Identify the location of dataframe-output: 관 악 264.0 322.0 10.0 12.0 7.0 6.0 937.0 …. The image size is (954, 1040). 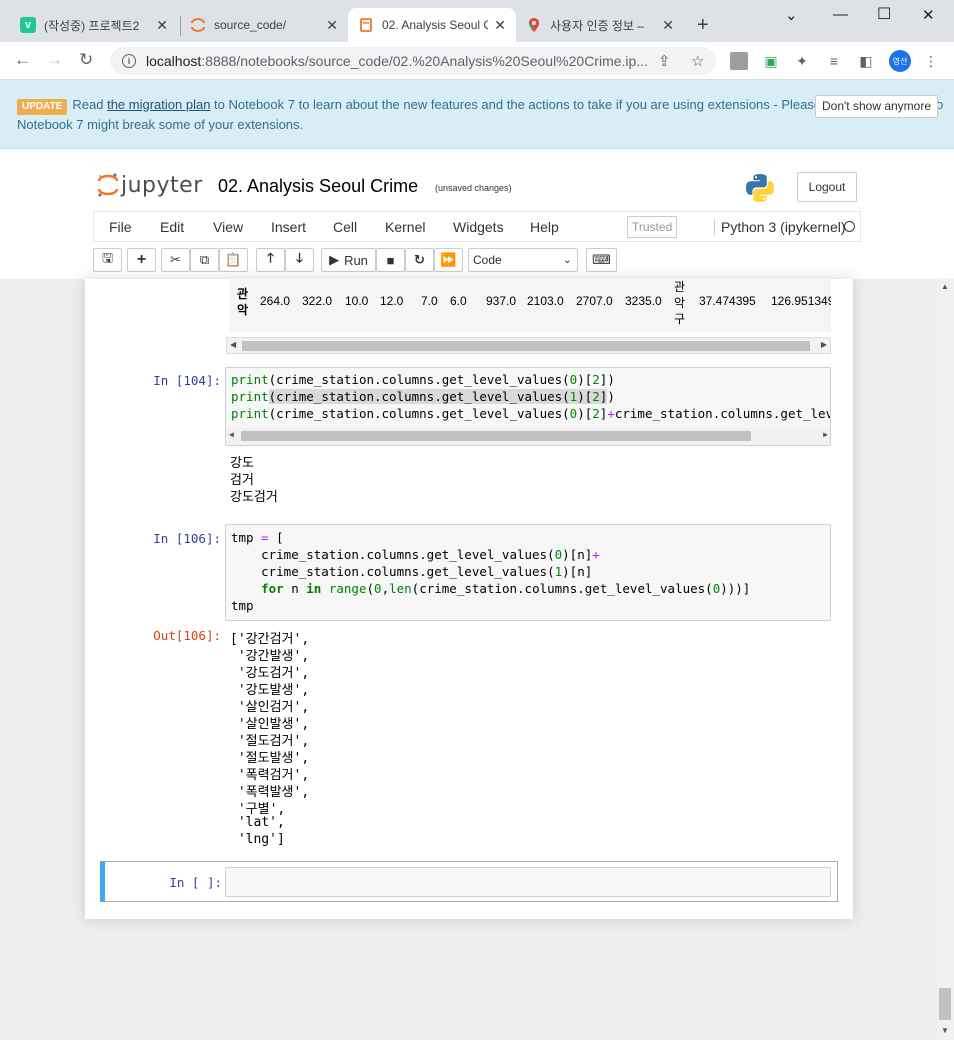
(530, 305).